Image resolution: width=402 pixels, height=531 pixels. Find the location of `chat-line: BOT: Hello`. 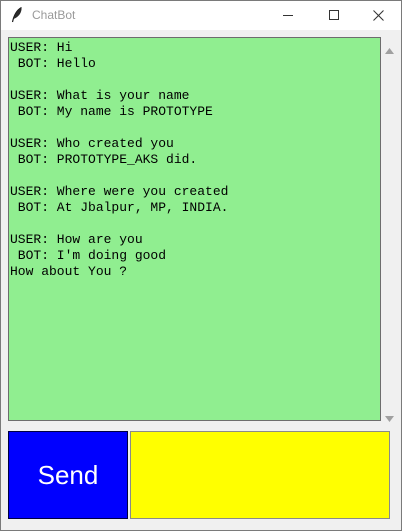

chat-line: BOT: Hello is located at coordinates (53, 63).